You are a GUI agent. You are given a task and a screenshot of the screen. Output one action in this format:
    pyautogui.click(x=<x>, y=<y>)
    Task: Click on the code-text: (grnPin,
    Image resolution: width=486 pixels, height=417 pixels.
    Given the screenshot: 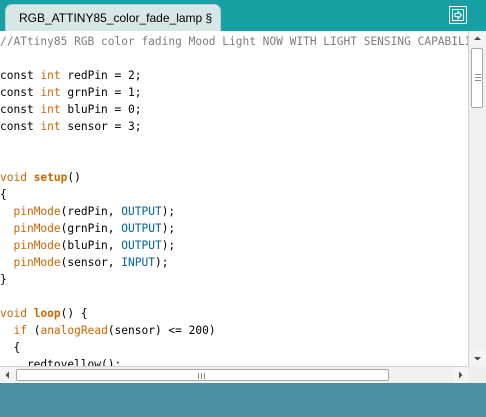 What is the action you would take?
    pyautogui.click(x=91, y=228)
    